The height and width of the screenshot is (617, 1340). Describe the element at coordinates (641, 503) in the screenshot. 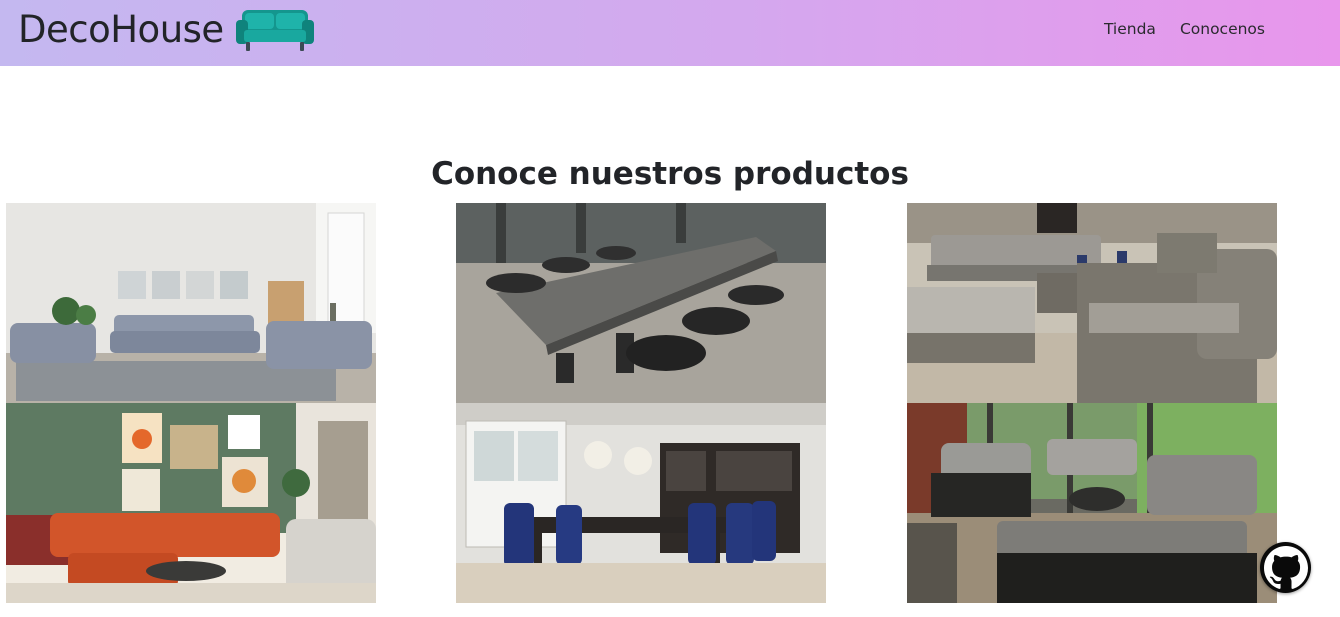

I see `product-image-dining-blue-chairs` at that location.